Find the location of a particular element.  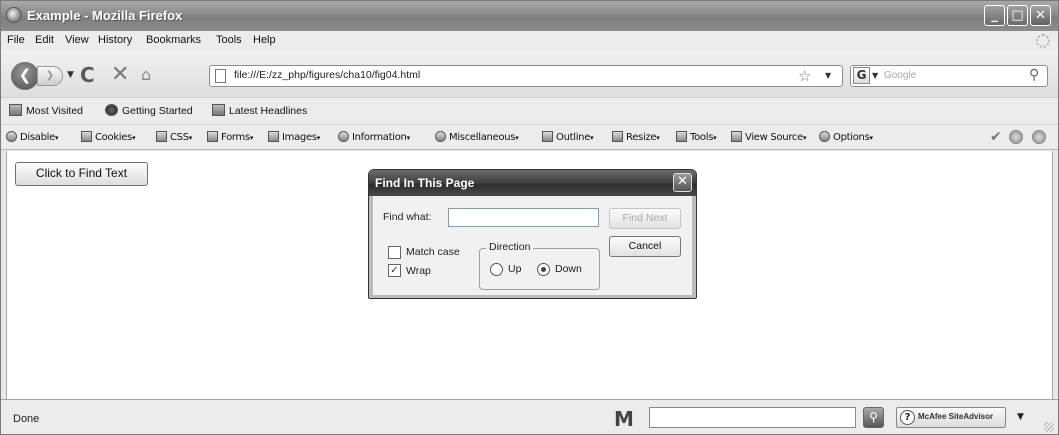

search-placeholder: Google is located at coordinates (900, 75).